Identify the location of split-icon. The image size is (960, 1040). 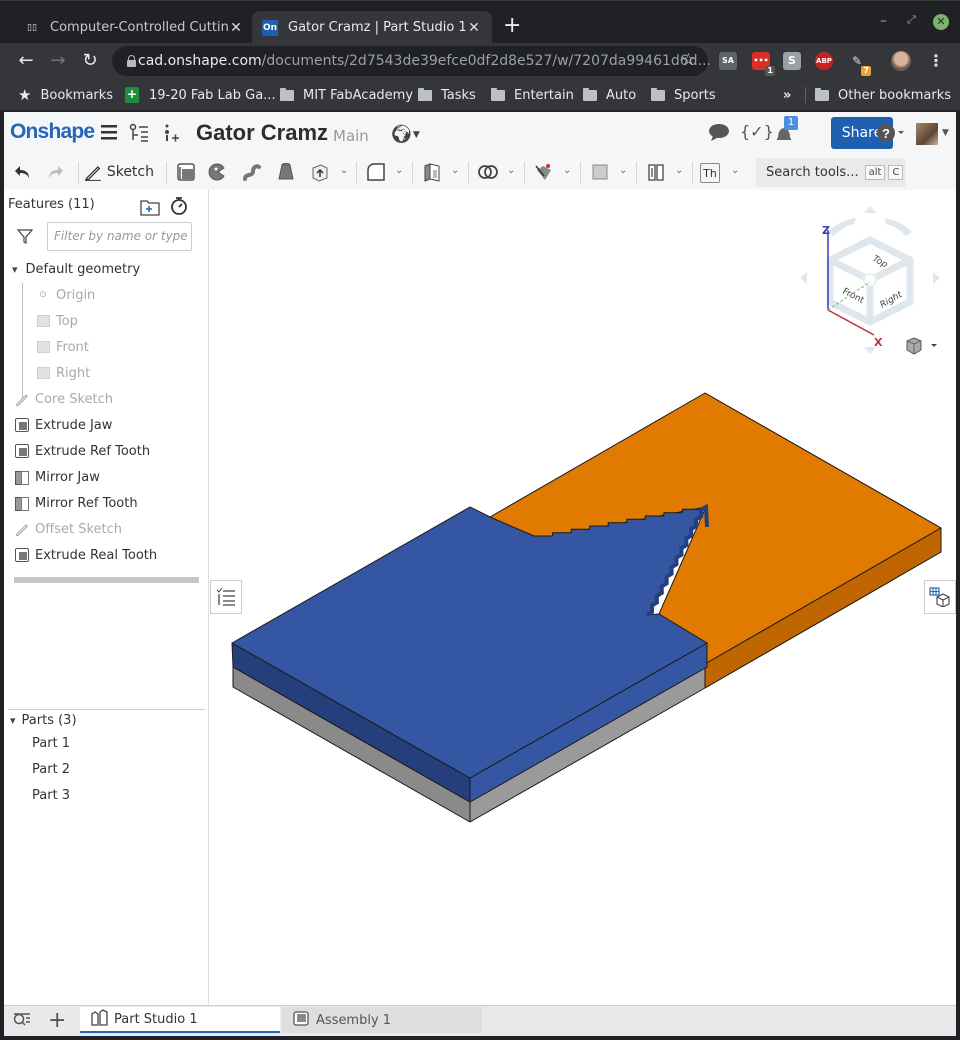
(544, 172).